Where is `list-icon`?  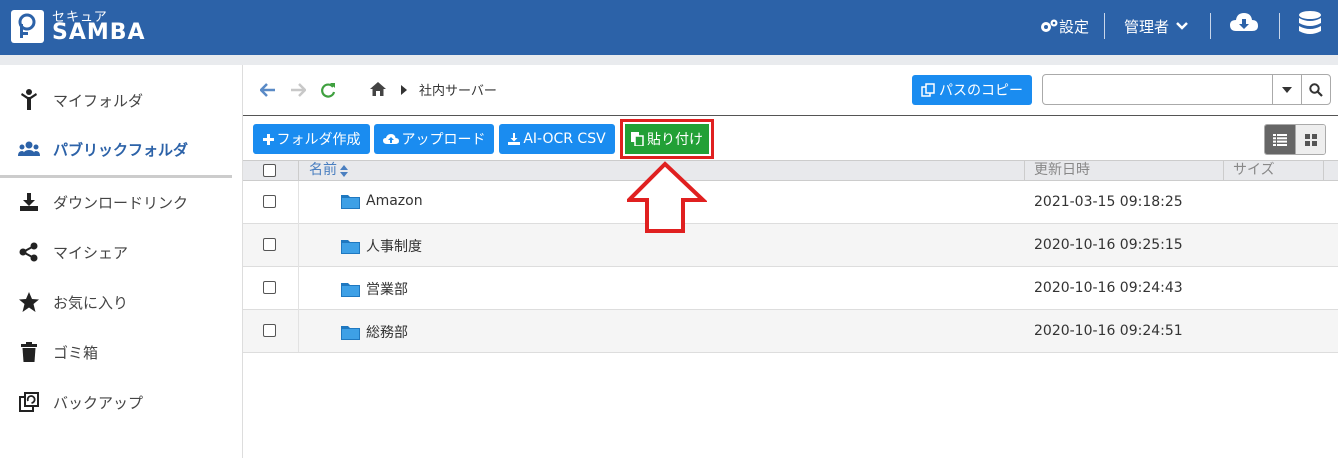 list-icon is located at coordinates (1280, 139).